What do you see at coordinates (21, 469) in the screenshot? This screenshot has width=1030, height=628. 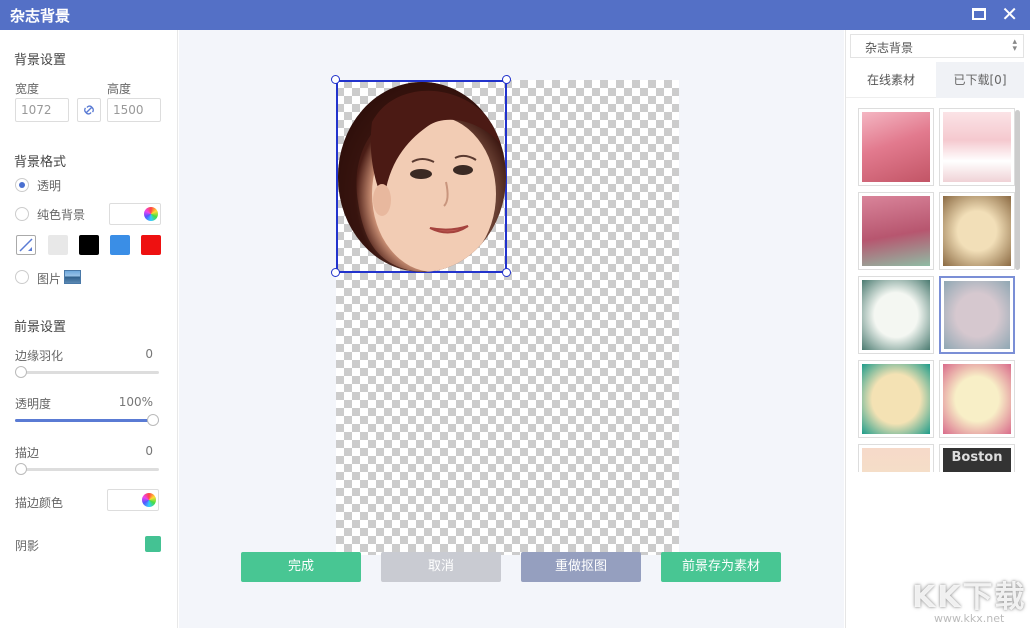 I see `stroke-slider-knob` at bounding box center [21, 469].